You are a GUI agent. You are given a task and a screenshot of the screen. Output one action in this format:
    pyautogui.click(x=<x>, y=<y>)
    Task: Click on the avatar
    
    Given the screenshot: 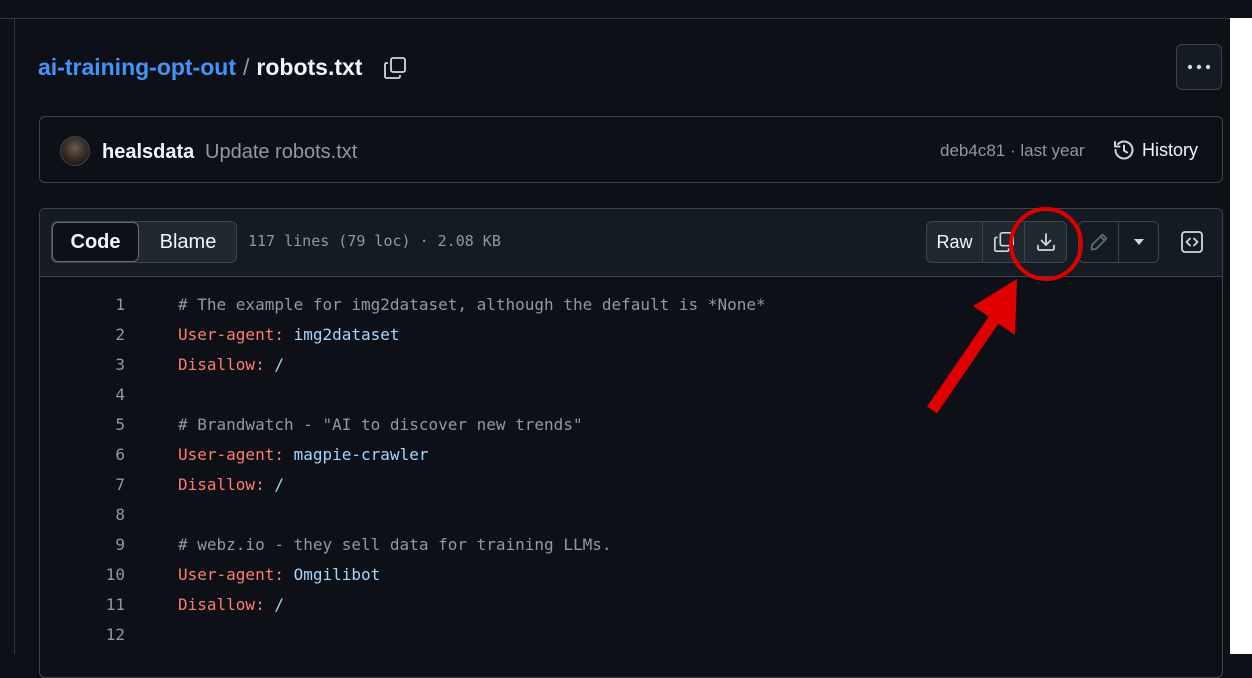 What is the action you would take?
    pyautogui.click(x=75, y=151)
    